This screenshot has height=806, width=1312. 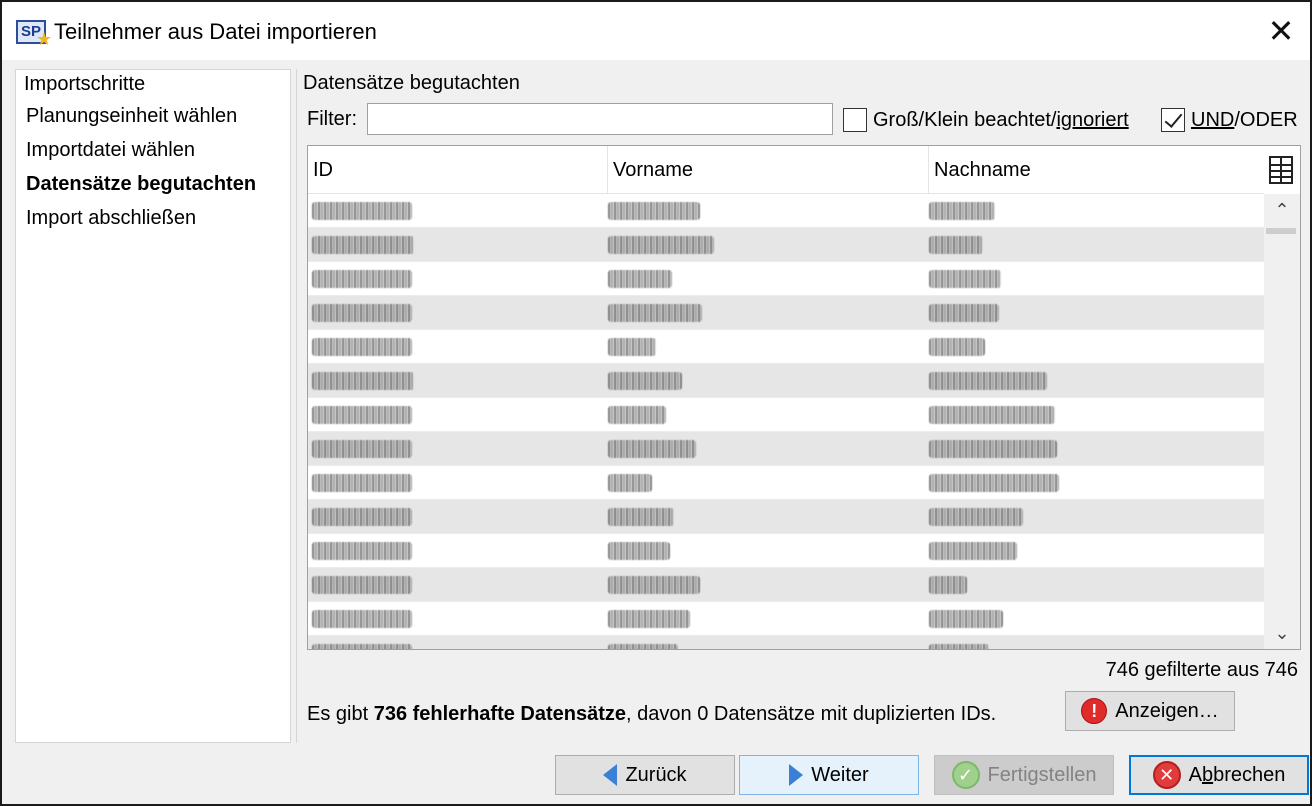 I want to click on column-header-nachname: Nachname, so click(x=1096, y=170).